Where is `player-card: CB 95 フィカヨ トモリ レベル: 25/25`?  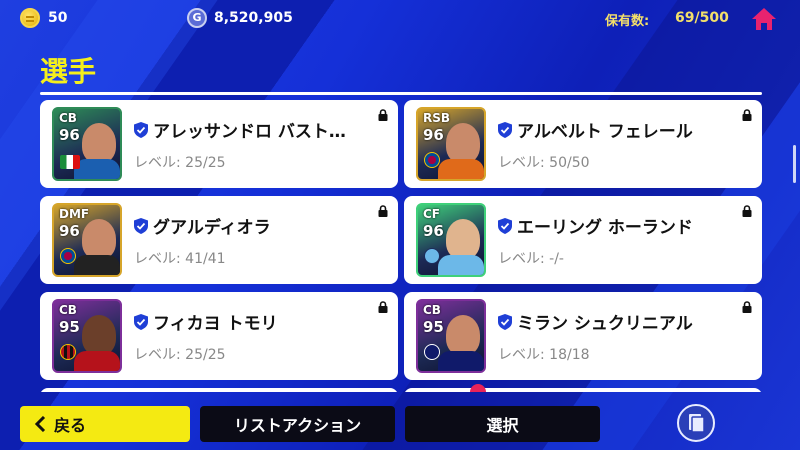 player-card: CB 95 フィカヨ トモリ レベル: 25/25 is located at coordinates (219, 336).